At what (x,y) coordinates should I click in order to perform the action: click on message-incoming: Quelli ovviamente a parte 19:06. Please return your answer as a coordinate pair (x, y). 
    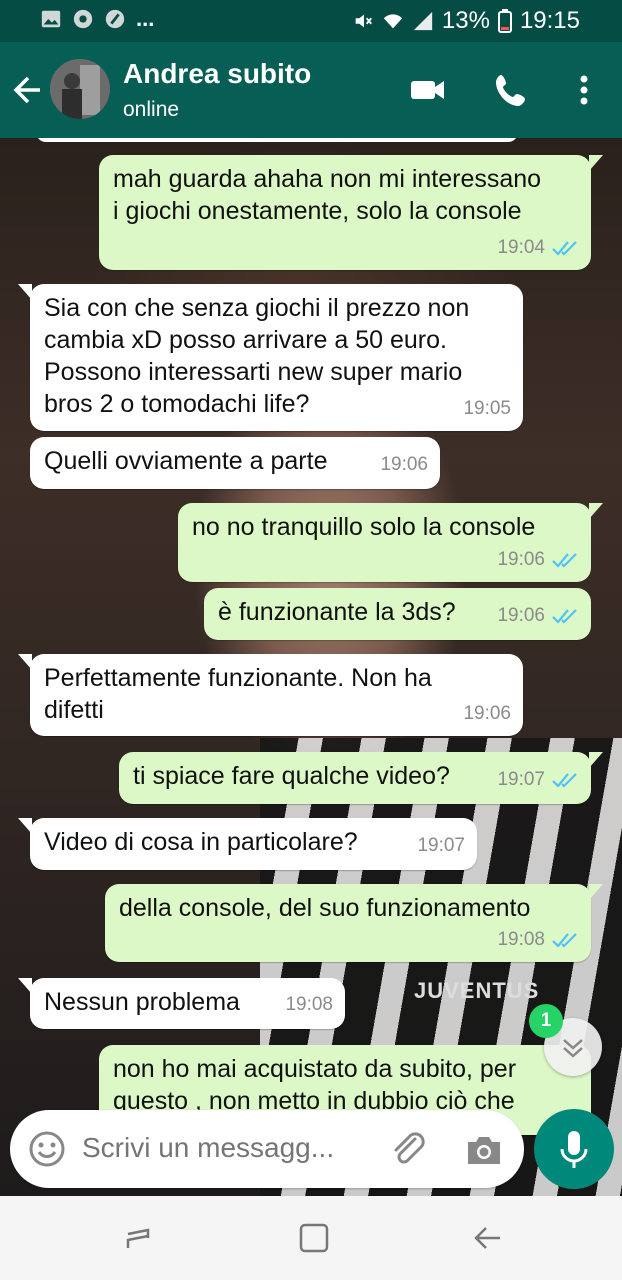
    Looking at the image, I should click on (235, 463).